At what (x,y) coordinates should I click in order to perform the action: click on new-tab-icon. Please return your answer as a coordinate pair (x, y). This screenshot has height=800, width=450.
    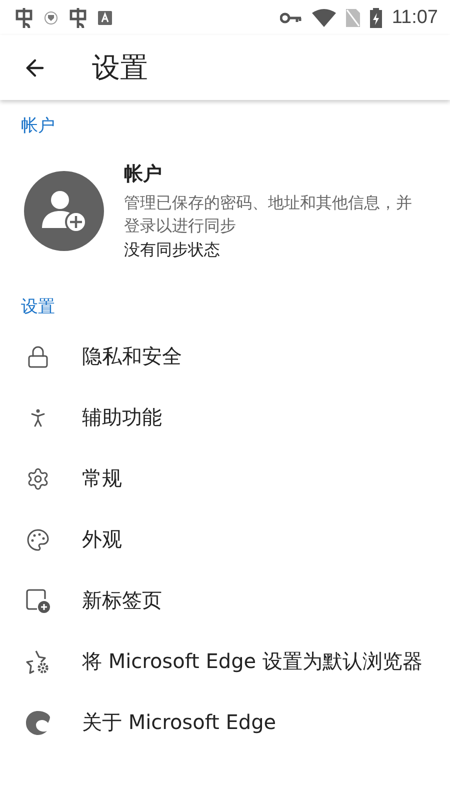
    Looking at the image, I should click on (38, 601).